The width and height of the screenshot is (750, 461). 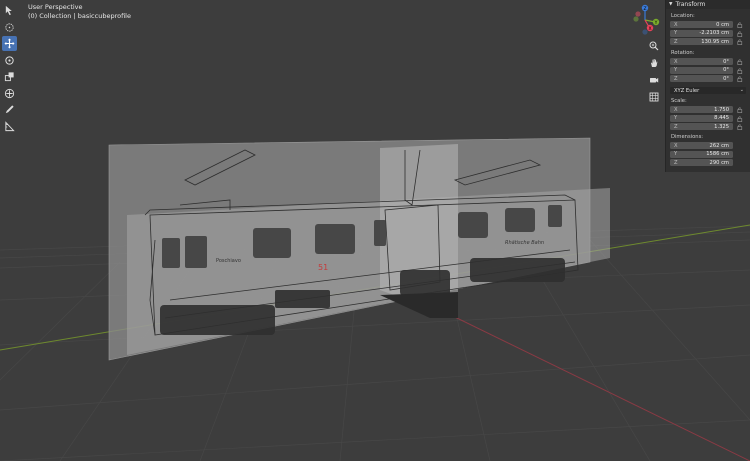 I want to click on location-z-field: Z 130.95 cm, so click(x=701, y=42).